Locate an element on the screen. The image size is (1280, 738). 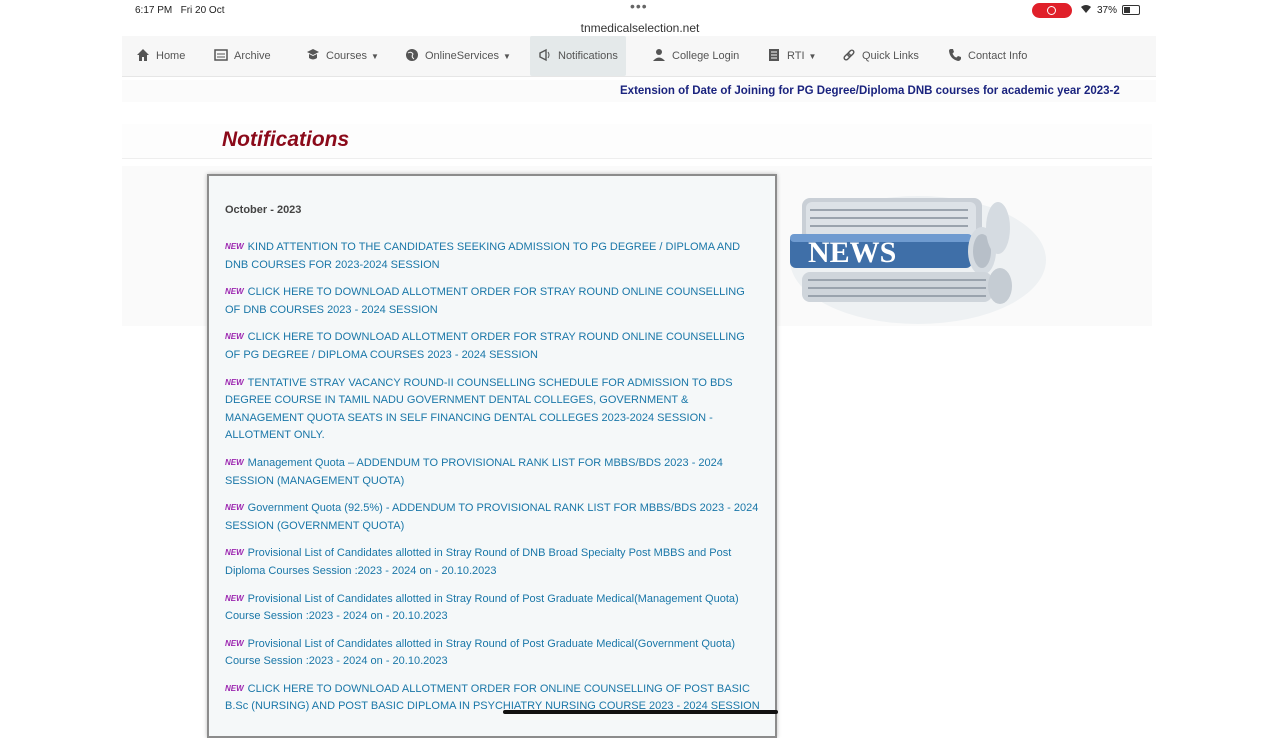
nav-contact-info: Contact Info is located at coordinates (987, 56).